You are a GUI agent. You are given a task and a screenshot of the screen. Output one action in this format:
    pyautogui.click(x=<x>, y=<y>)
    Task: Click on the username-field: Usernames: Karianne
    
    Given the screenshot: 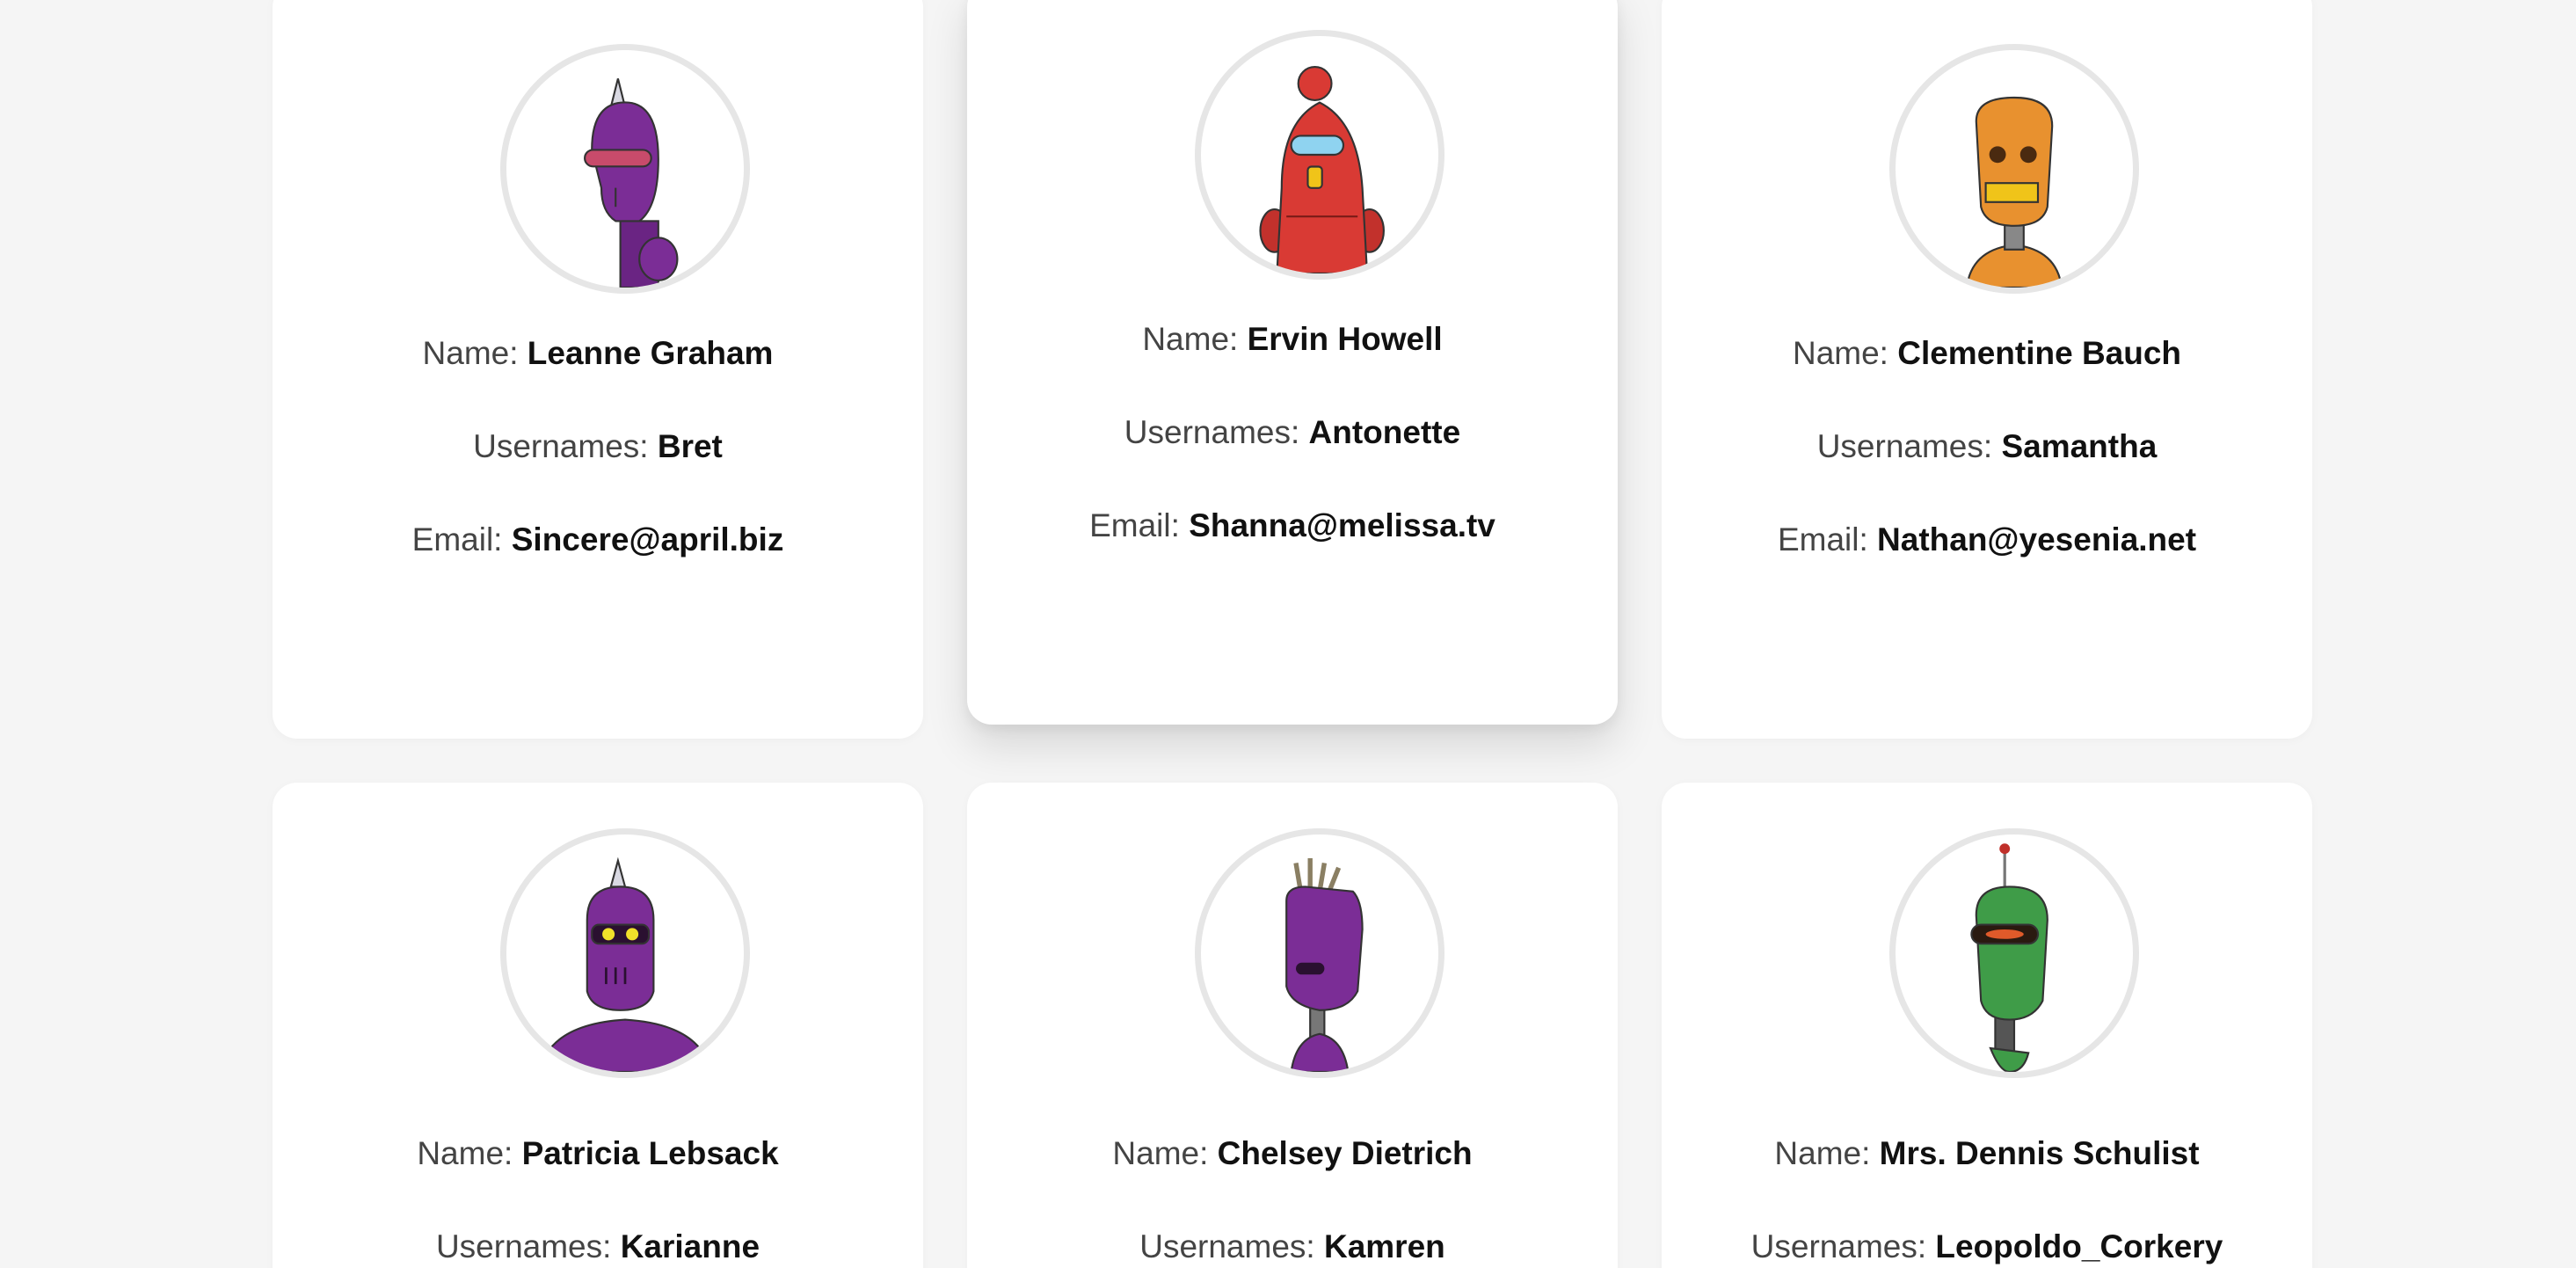 What is the action you would take?
    pyautogui.click(x=598, y=1247)
    